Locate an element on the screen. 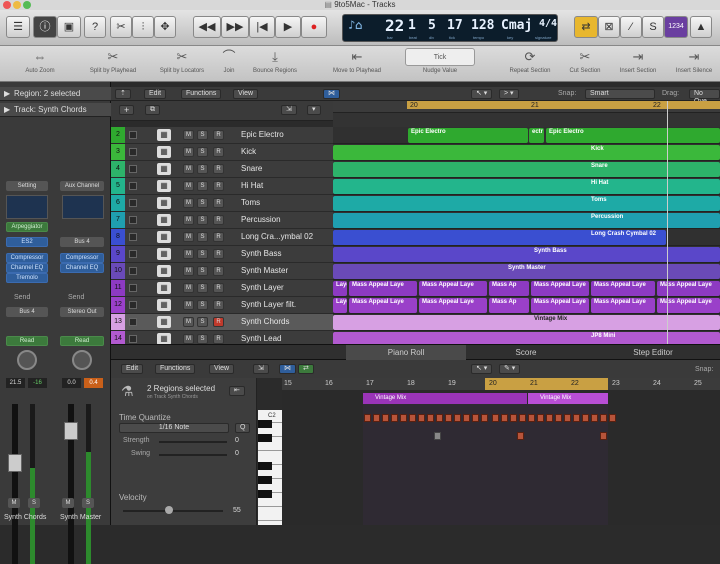 This screenshot has height=564, width=720. midi-fx-slot: Arpeggiator is located at coordinates (27, 227).